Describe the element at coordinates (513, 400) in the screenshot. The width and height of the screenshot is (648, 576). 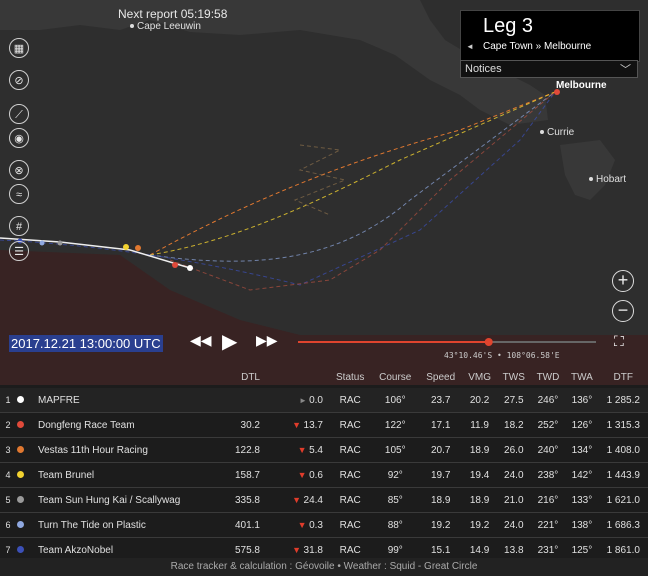
I see `tws-value: 27.5` at that location.